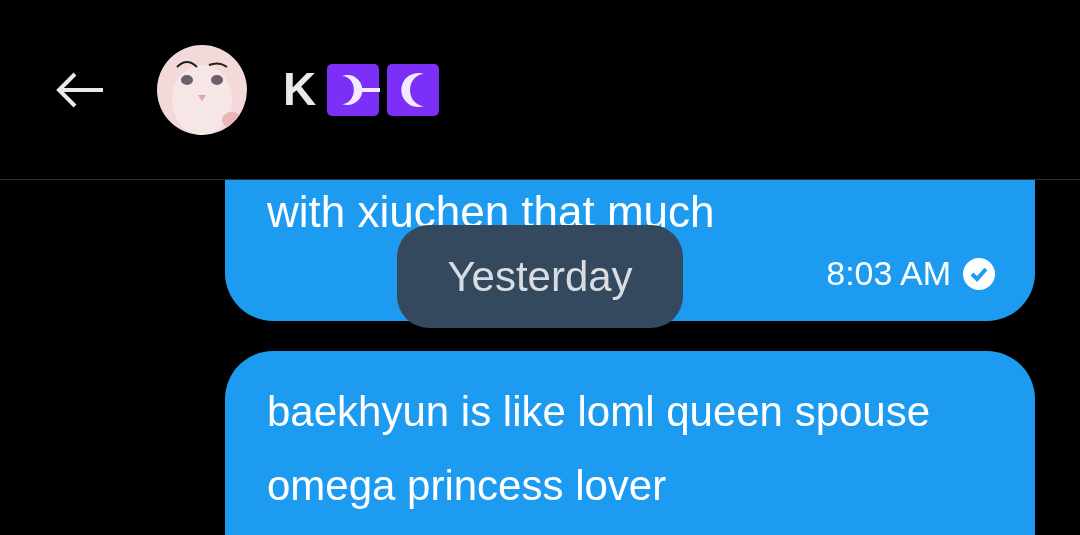 The height and width of the screenshot is (535, 1080). I want to click on sent-check-icon, so click(979, 273).